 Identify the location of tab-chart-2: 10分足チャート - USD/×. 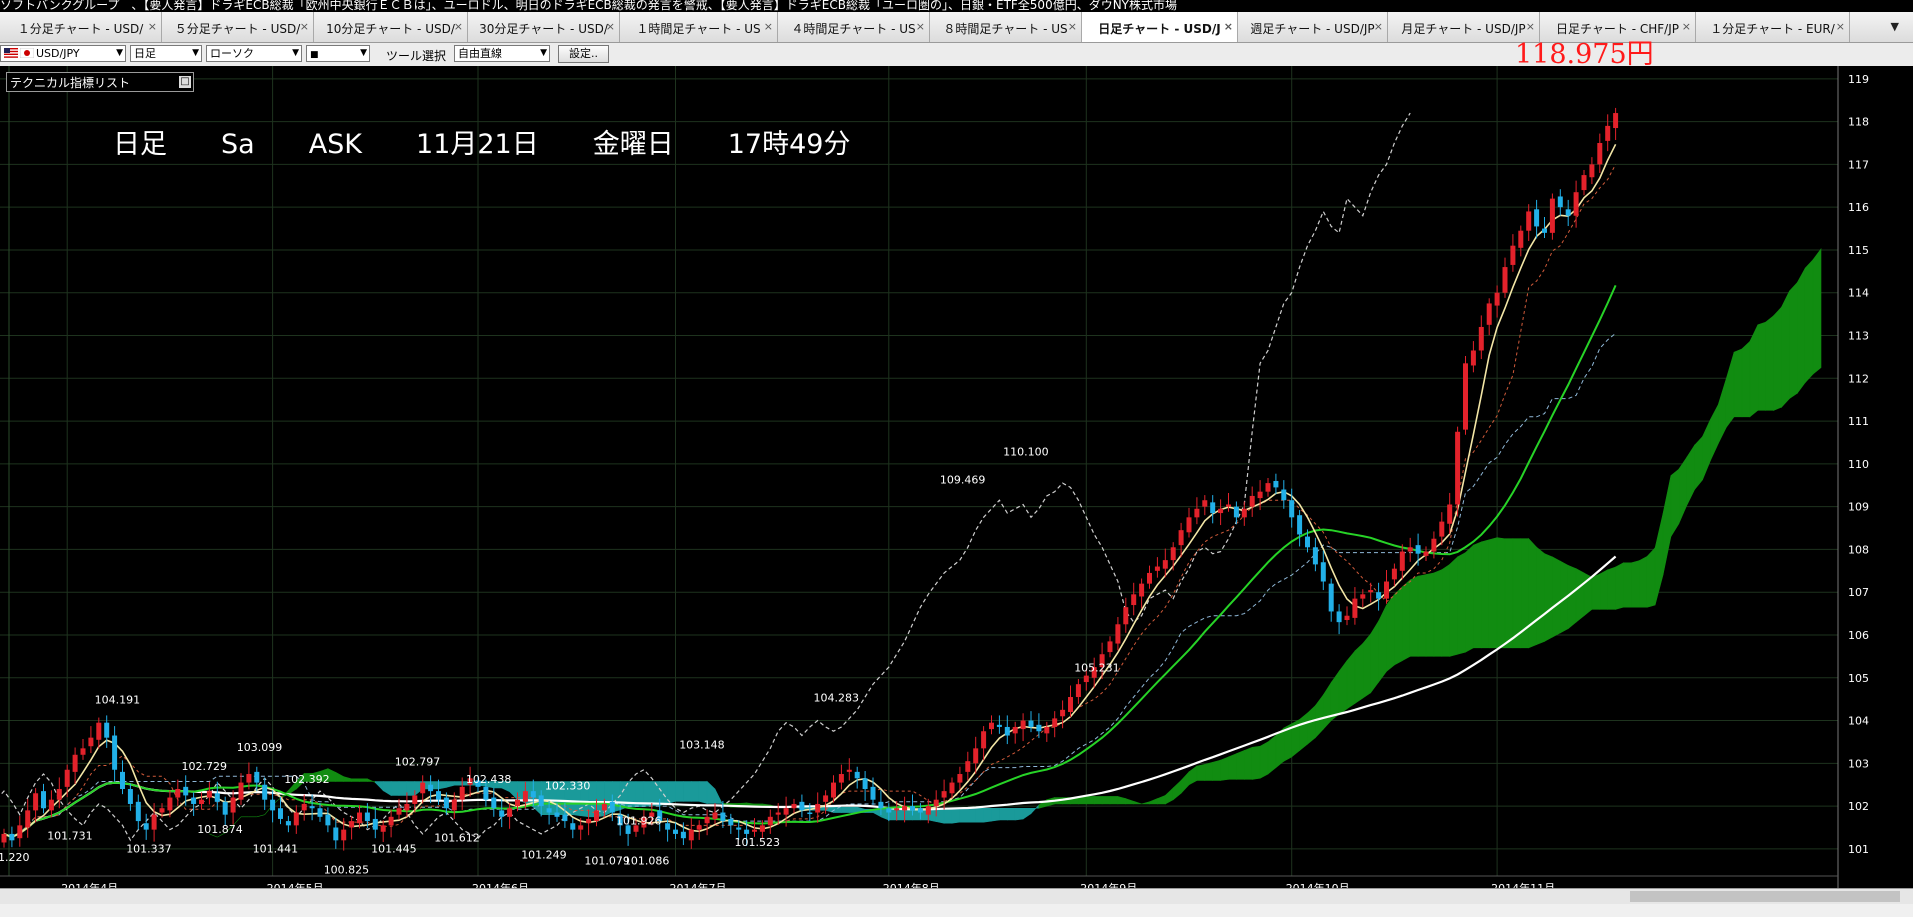
(391, 27).